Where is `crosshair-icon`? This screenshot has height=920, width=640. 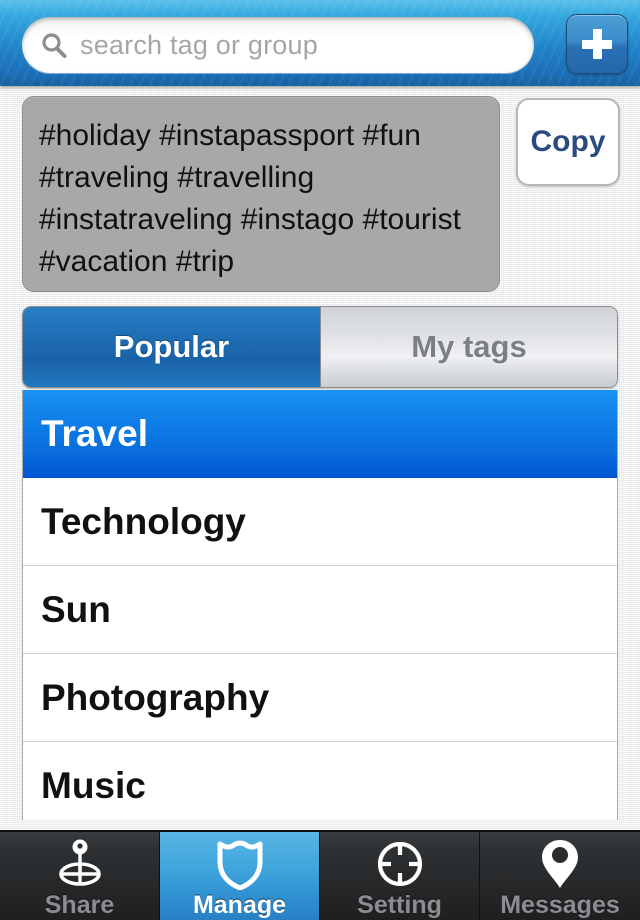 crosshair-icon is located at coordinates (400, 864).